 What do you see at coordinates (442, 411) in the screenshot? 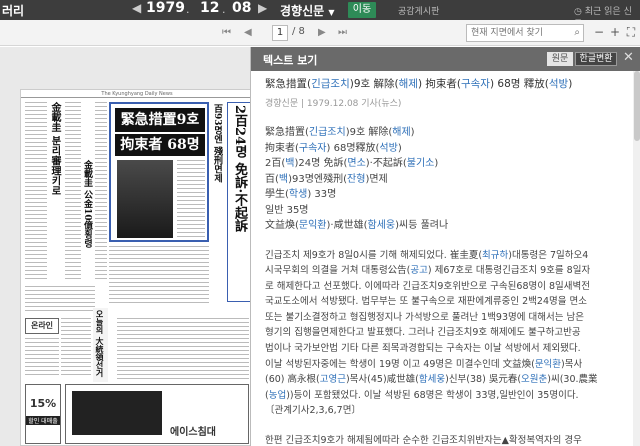
I see `article-line: 〔관계기사2,3,6,7면〕` at bounding box center [442, 411].